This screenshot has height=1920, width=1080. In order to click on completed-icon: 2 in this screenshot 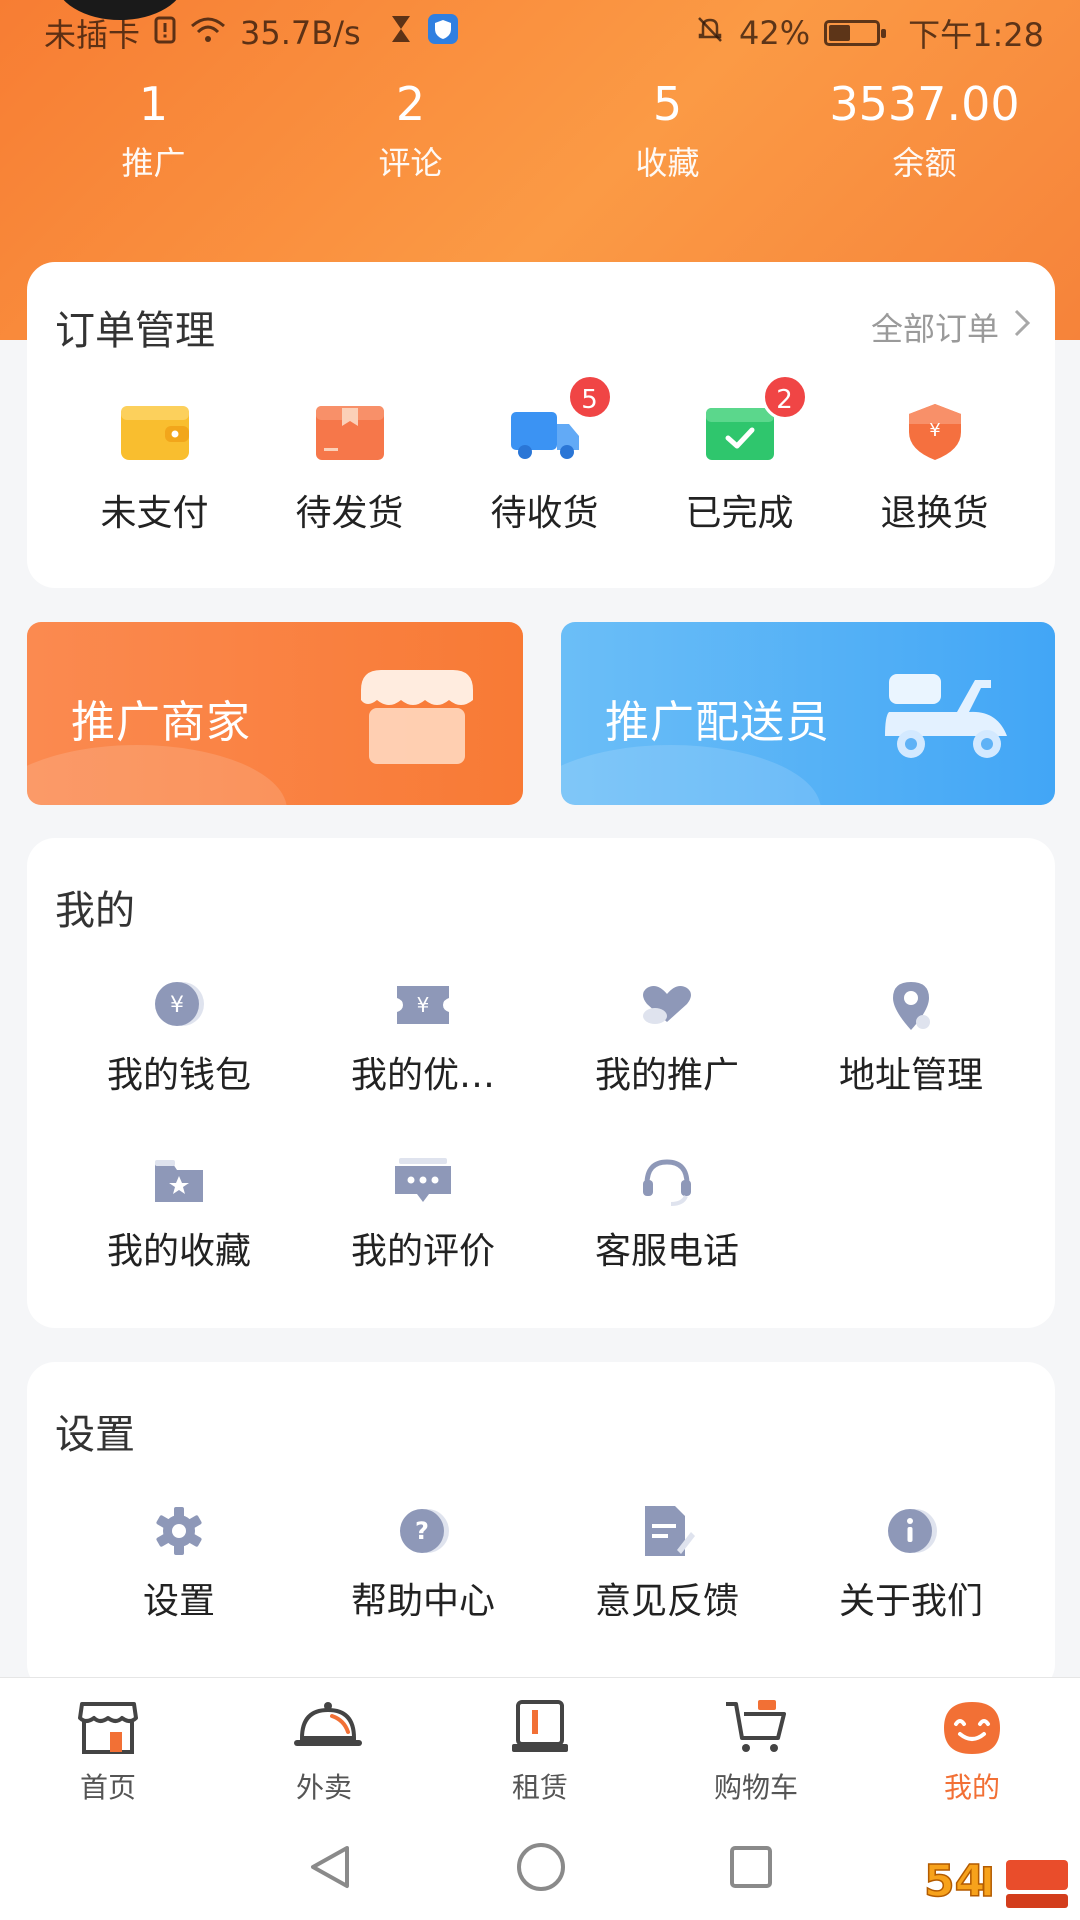, I will do `click(755, 418)`.